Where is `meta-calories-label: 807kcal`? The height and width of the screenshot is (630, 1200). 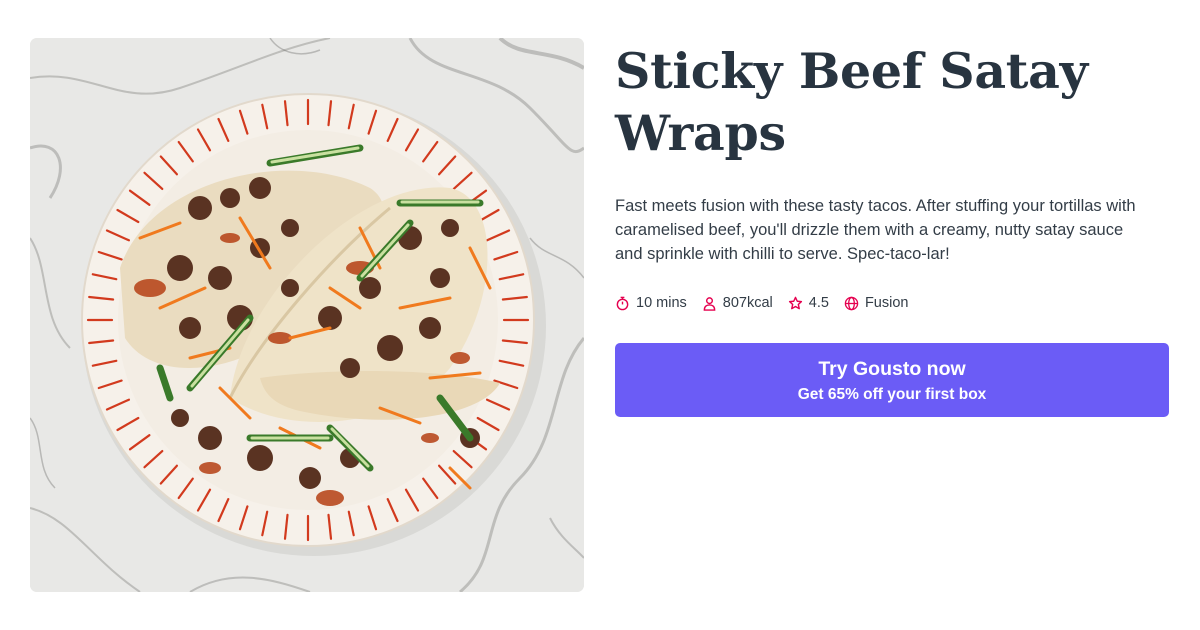
meta-calories-label: 807kcal is located at coordinates (747, 303).